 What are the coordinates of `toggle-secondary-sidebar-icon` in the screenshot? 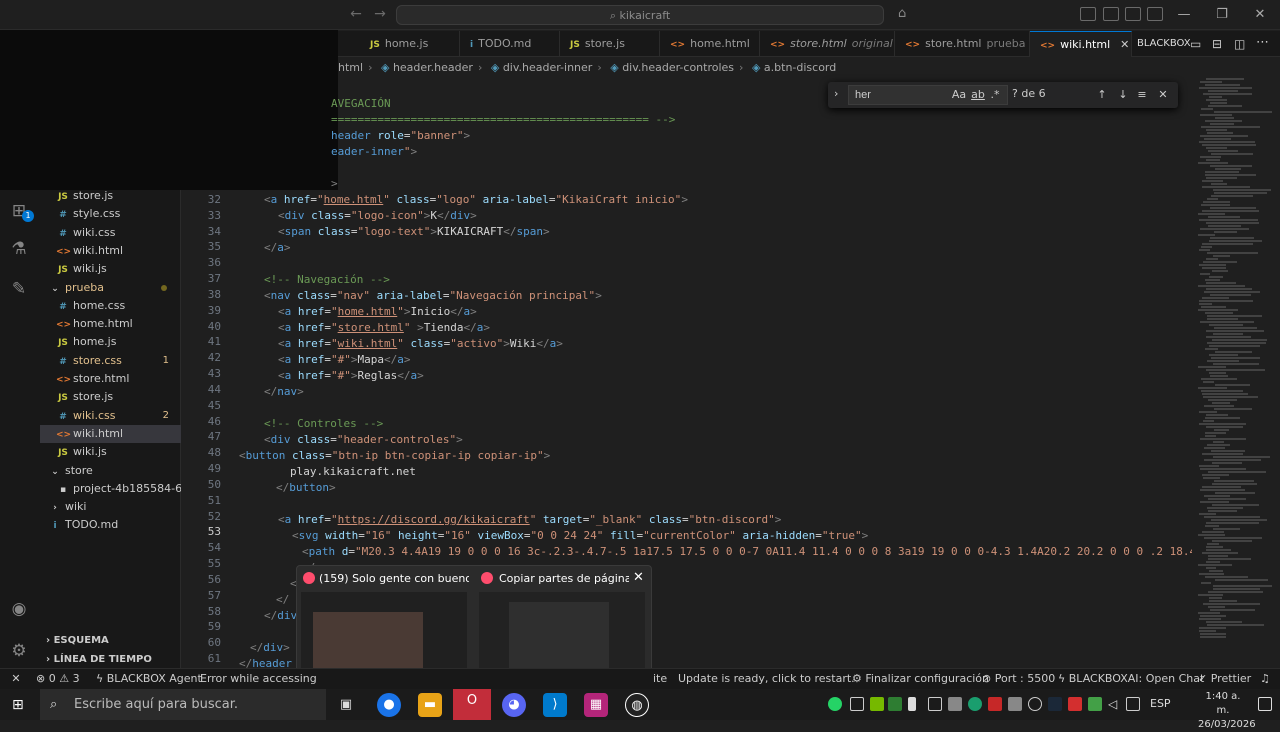 It's located at (1155, 14).